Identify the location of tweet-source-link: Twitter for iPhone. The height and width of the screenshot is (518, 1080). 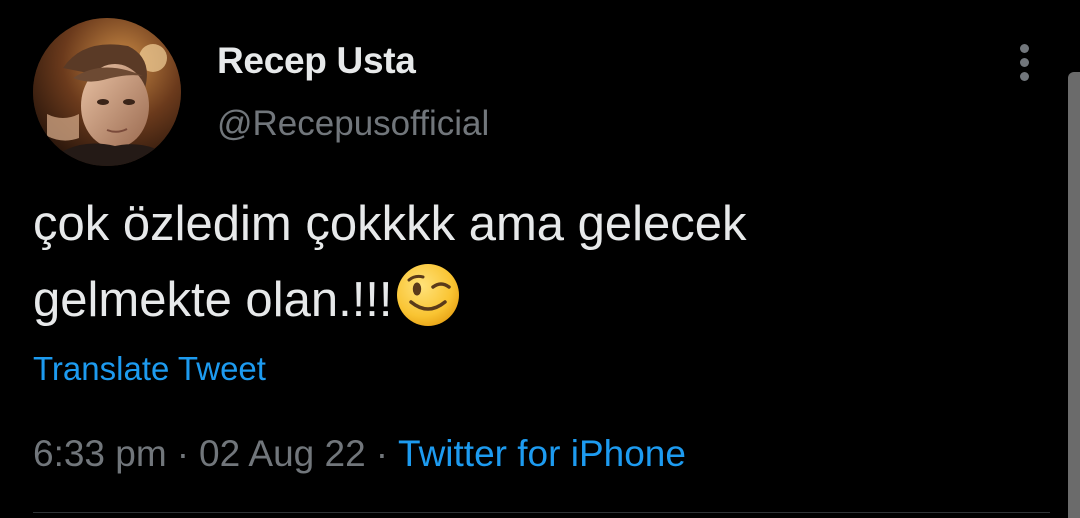
(542, 453).